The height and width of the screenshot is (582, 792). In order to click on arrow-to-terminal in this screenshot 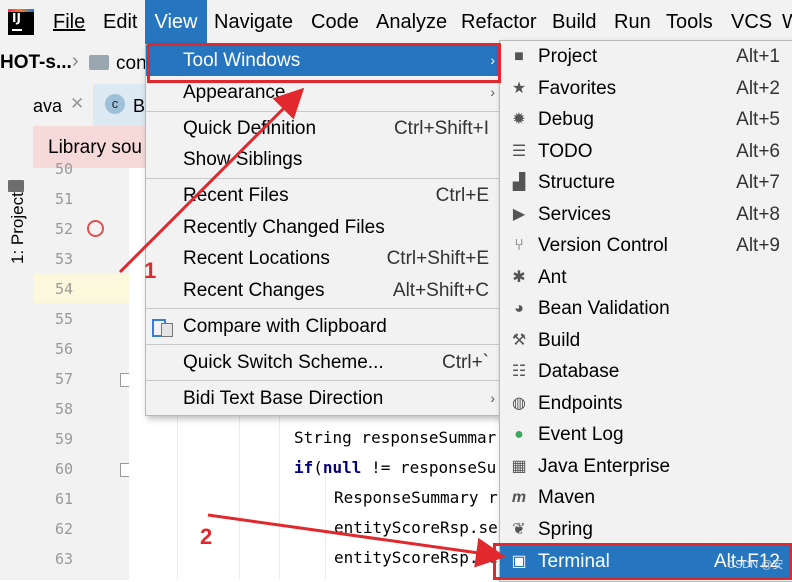, I will do `click(356, 540)`.